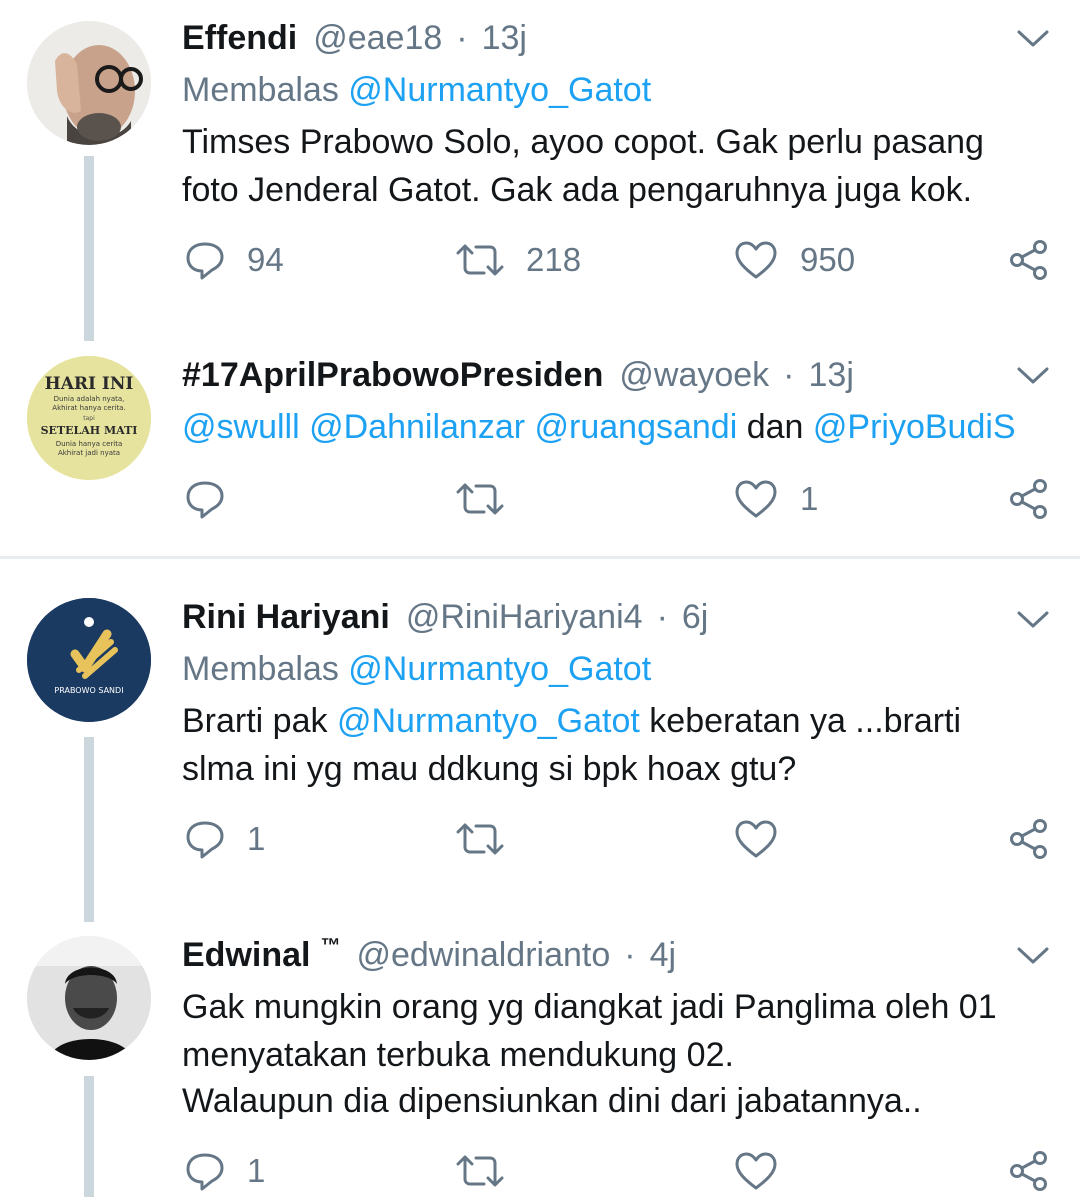 The width and height of the screenshot is (1080, 1197). What do you see at coordinates (89, 399) in the screenshot?
I see `avatar-text: Dunia adalah nyata,` at bounding box center [89, 399].